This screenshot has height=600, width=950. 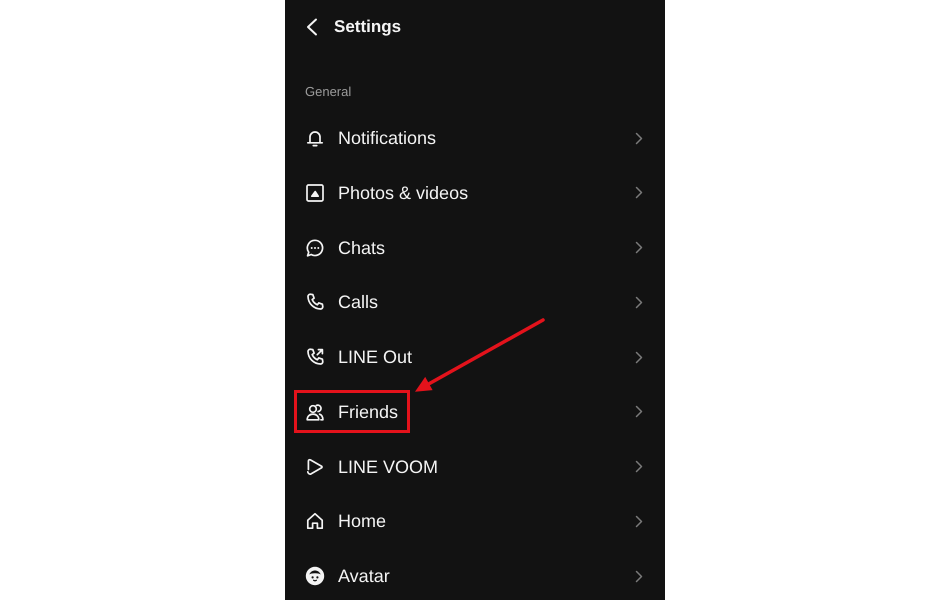 I want to click on settings-item: Calls, so click(x=475, y=302).